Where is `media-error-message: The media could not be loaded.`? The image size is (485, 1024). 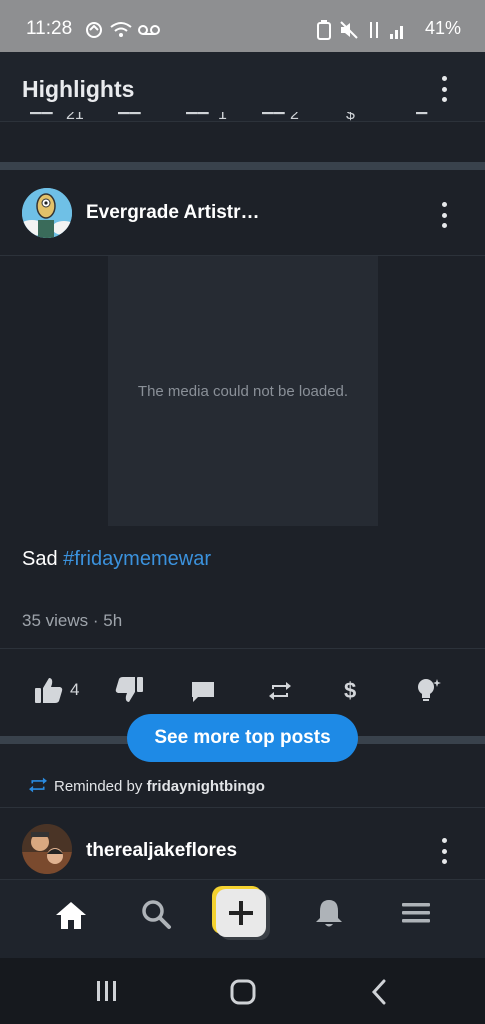 media-error-message: The media could not be loaded. is located at coordinates (243, 391).